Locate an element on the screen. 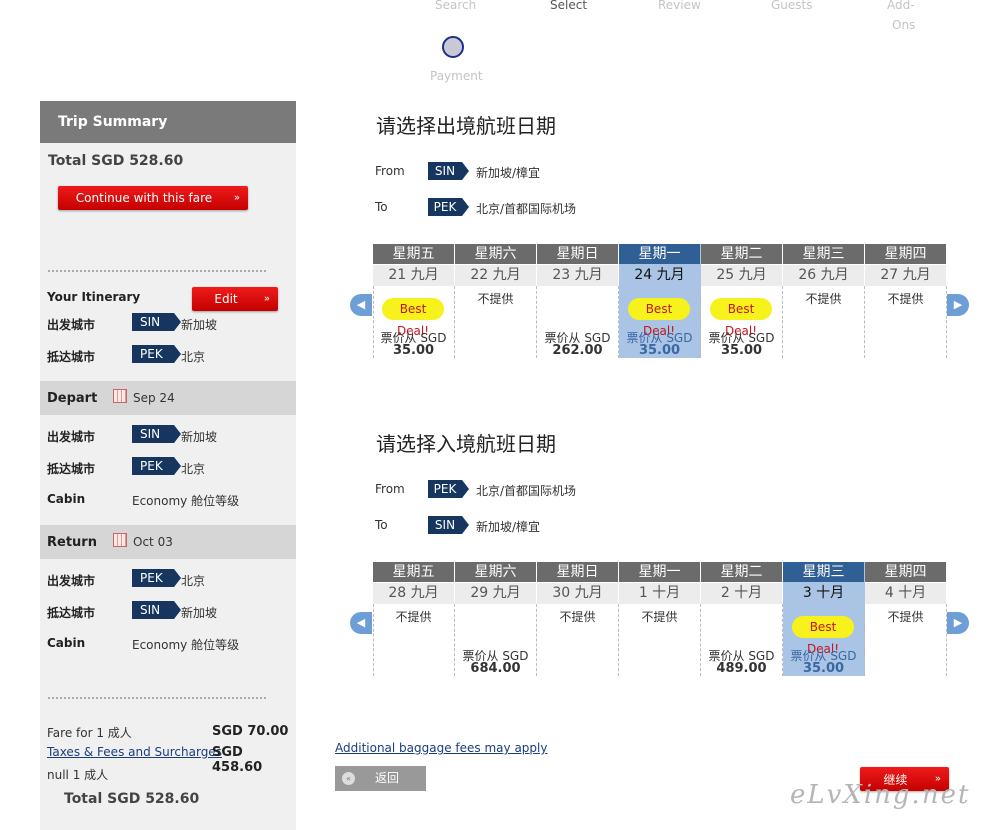  date-label: 30 九月 is located at coordinates (577, 593).